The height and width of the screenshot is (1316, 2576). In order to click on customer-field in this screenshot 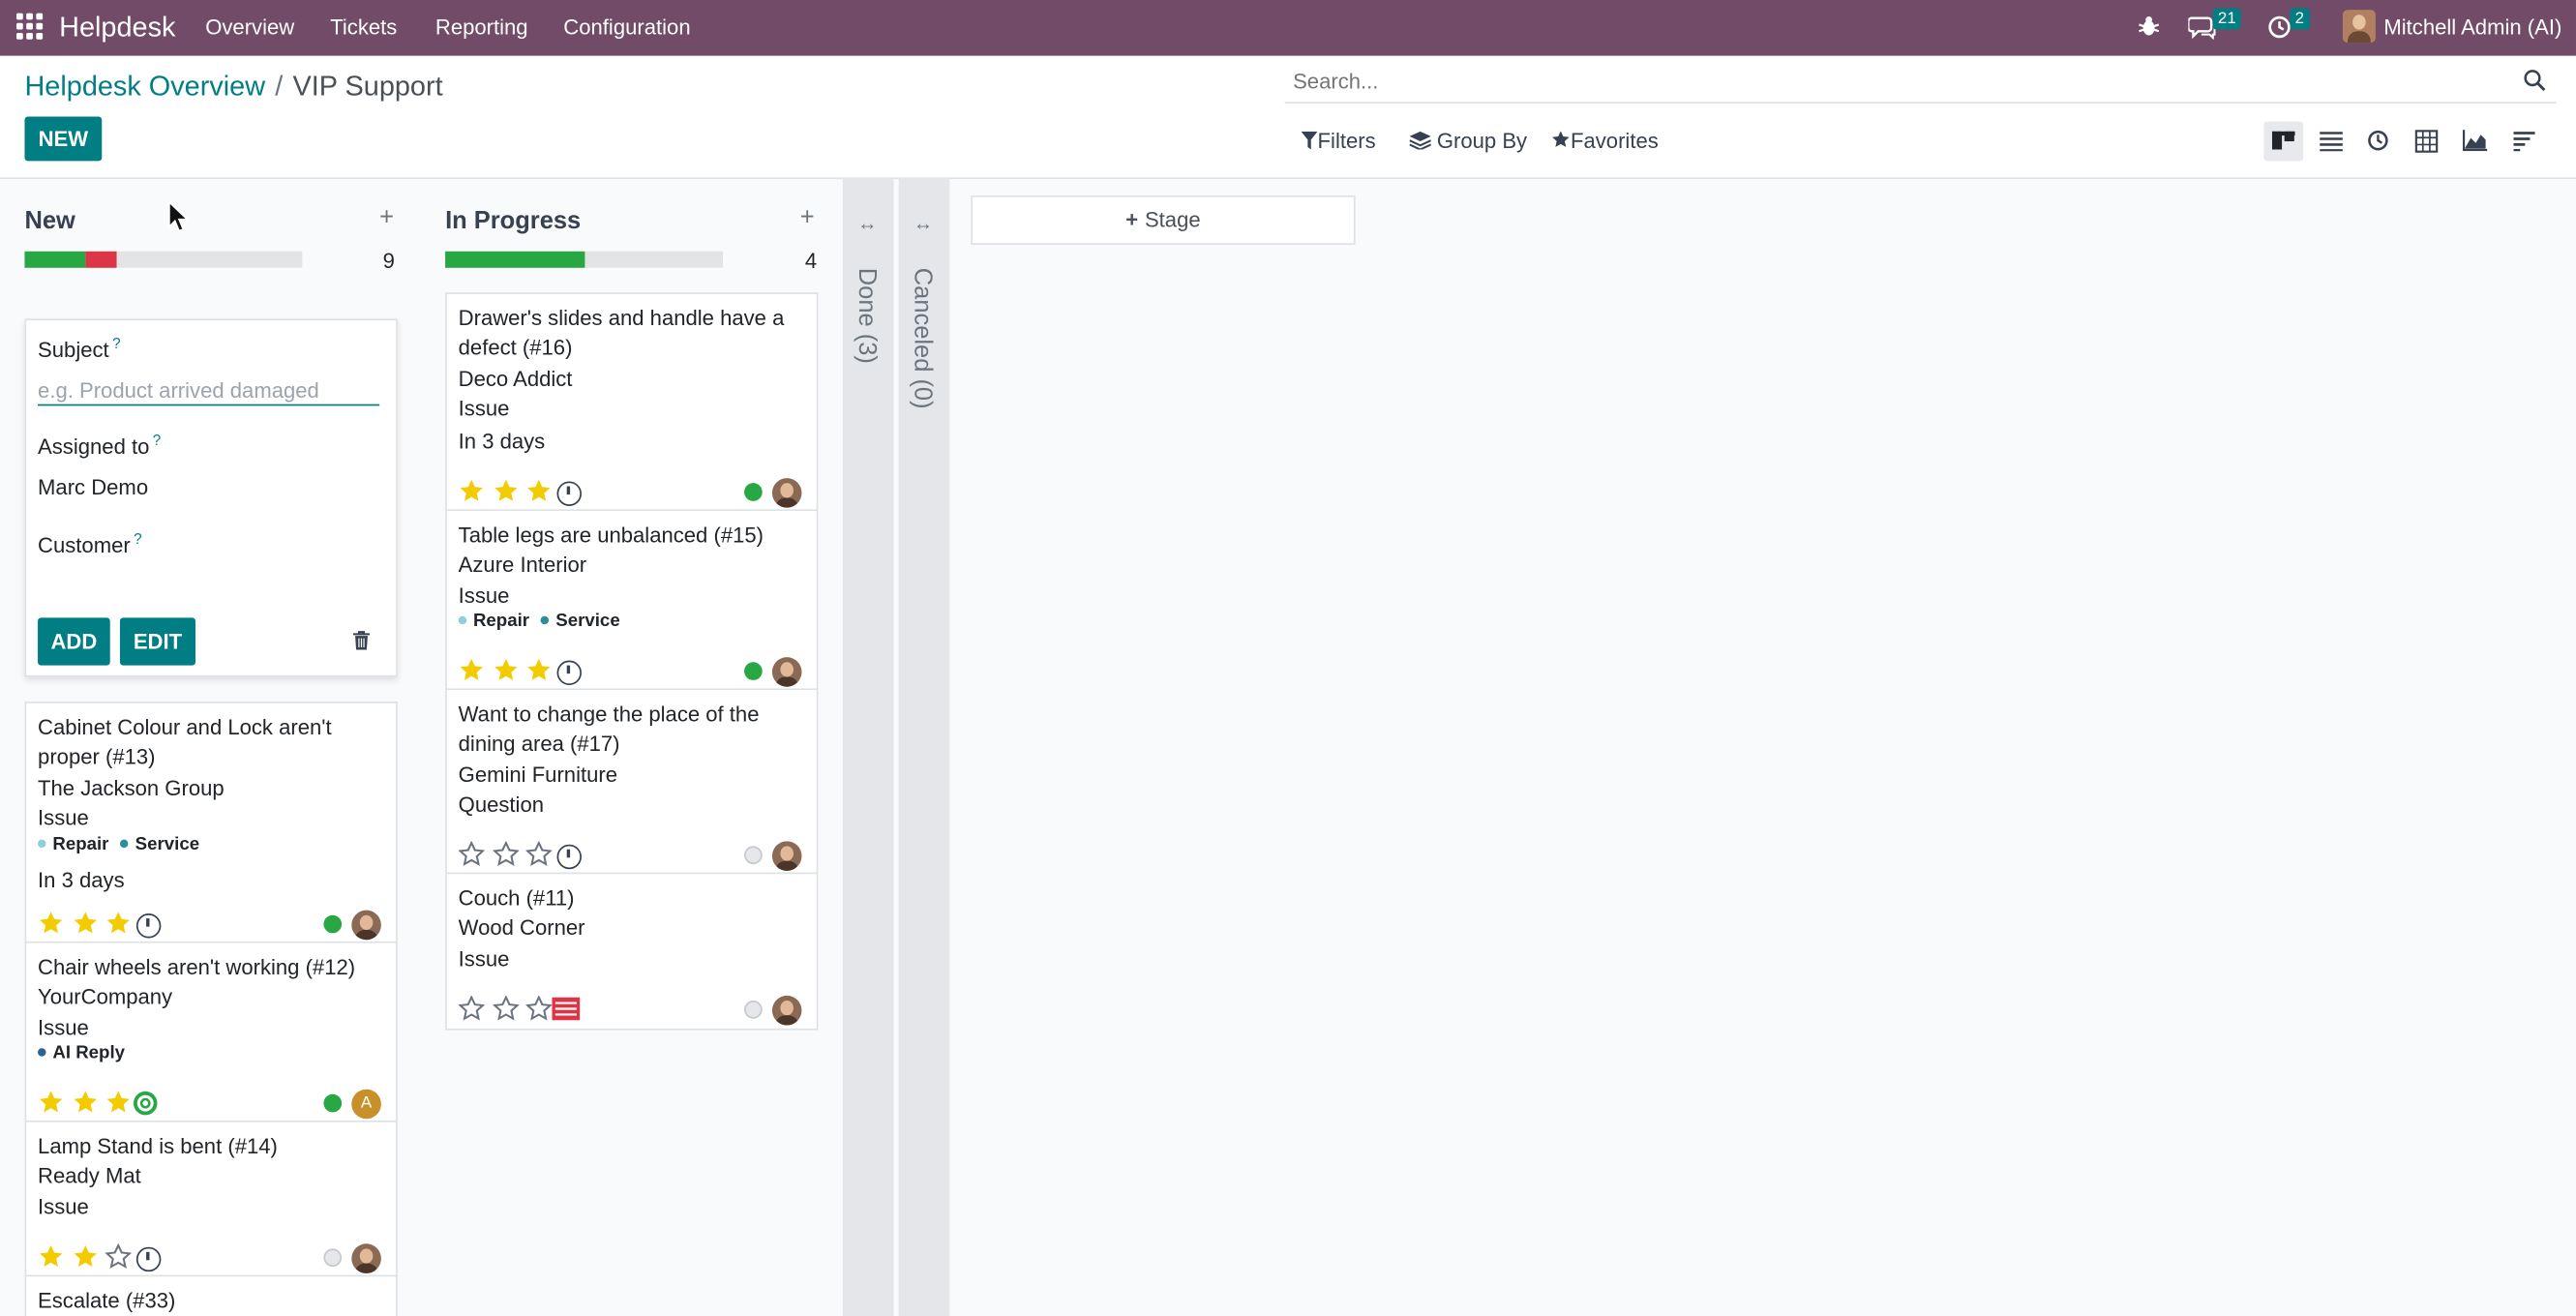, I will do `click(208, 578)`.